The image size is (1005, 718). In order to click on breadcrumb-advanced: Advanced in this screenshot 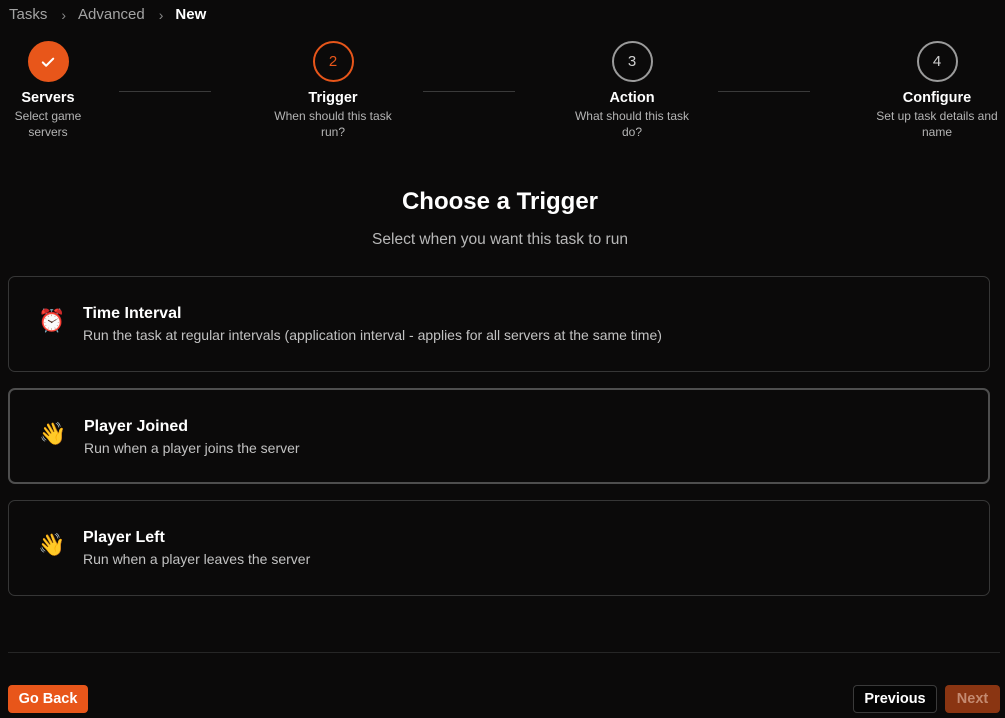, I will do `click(111, 14)`.